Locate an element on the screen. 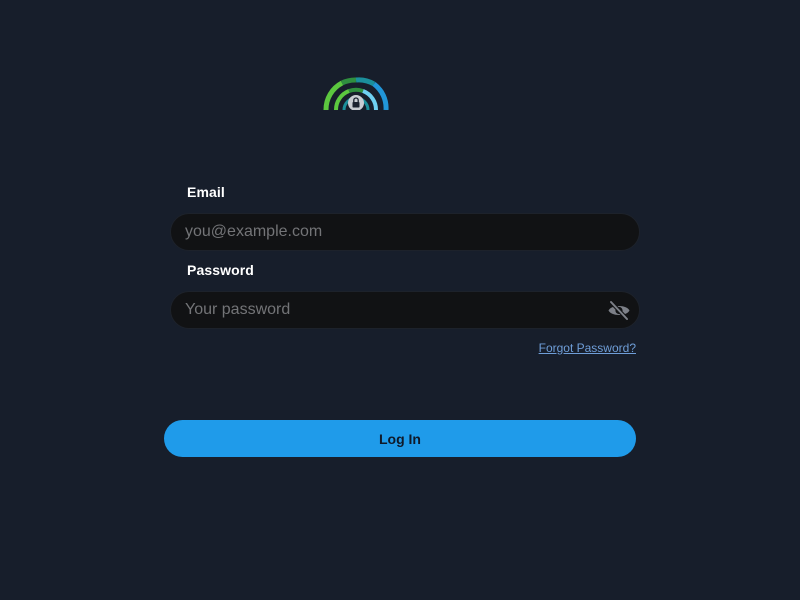 Image resolution: width=800 pixels, height=600 pixels. password-field-container is located at coordinates (405, 310).